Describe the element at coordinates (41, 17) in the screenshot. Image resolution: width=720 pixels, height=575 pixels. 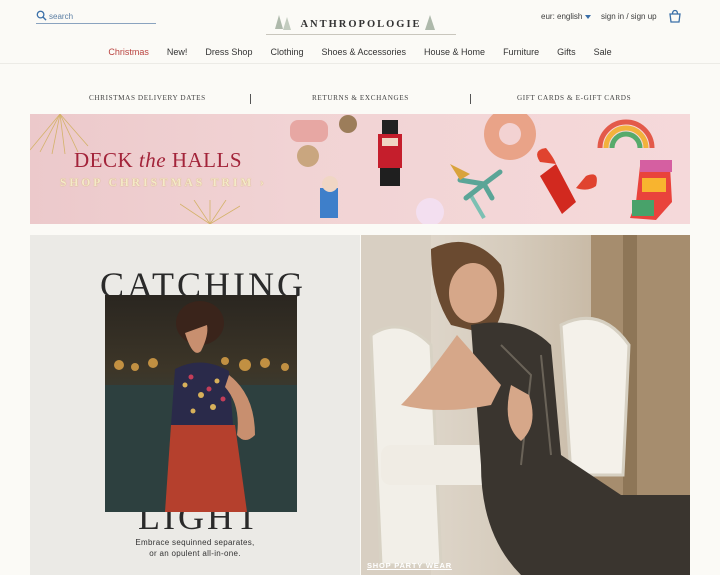
I see `search-icon` at that location.